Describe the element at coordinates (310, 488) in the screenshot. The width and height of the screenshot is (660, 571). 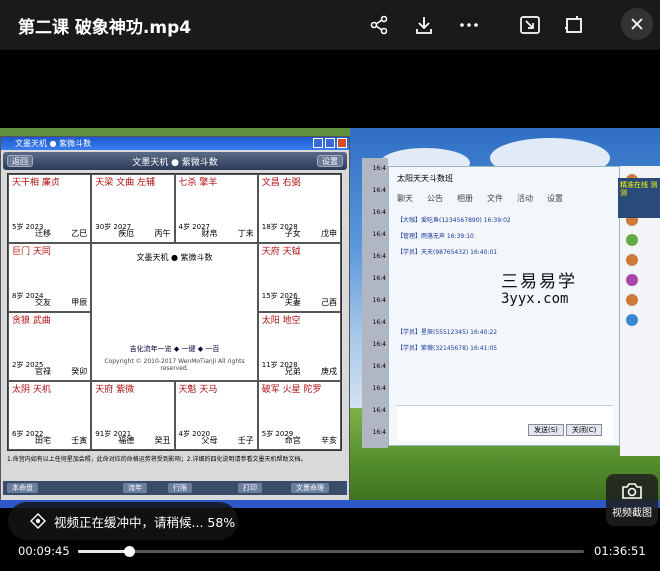
I see `footer-button: 文墨命理` at that location.